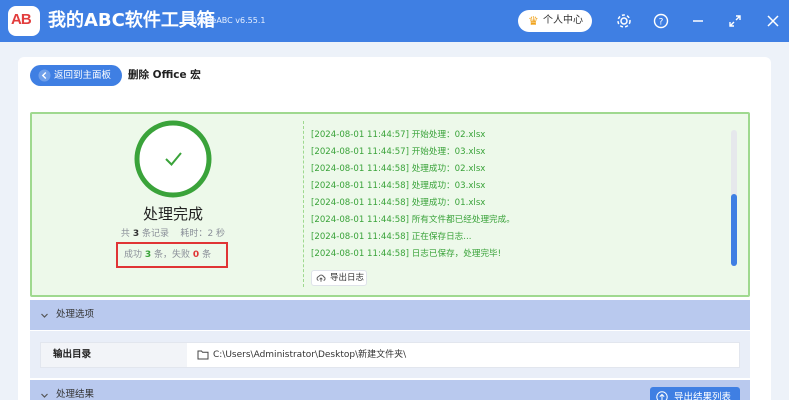 This screenshot has width=789, height=400. What do you see at coordinates (221, 234) in the screenshot?
I see `elapsed-unit: 秒` at bounding box center [221, 234].